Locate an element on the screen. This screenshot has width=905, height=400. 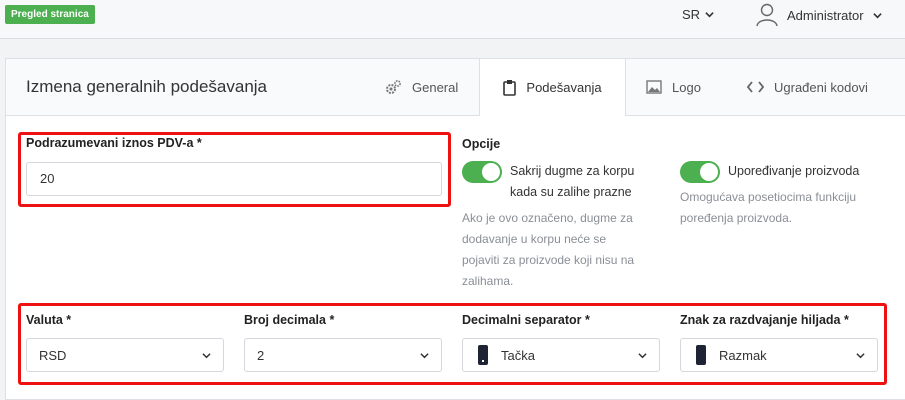
currency-value: RSD is located at coordinates (53, 355).